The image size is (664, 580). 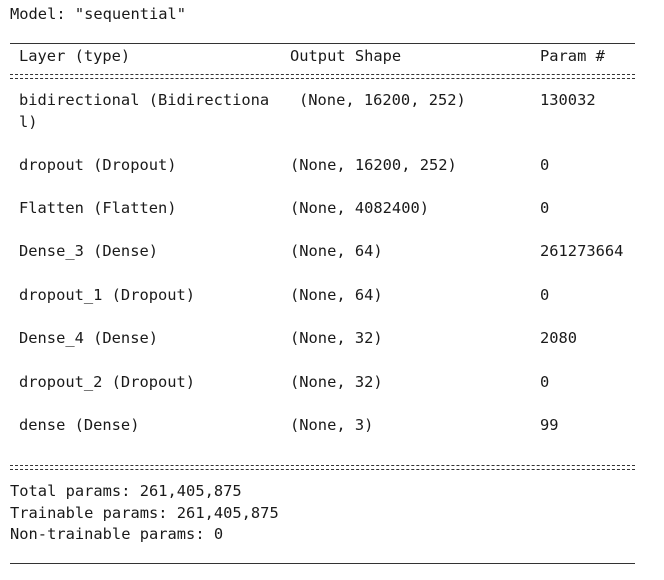 What do you see at coordinates (107, 295) in the screenshot?
I see `table-row-layer: dropout_1 (Dropout)` at bounding box center [107, 295].